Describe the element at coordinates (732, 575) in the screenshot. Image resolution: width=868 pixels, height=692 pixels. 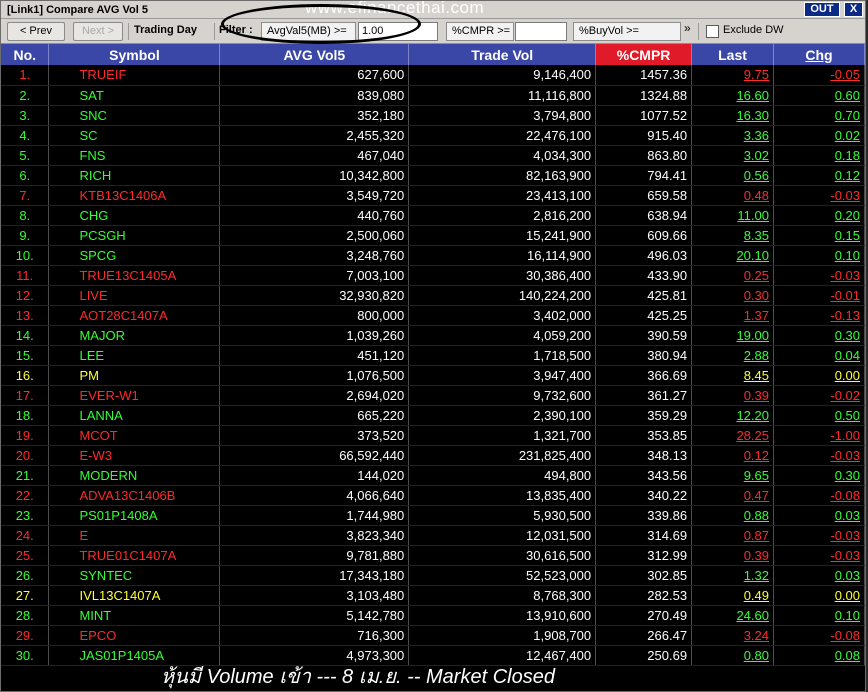
I see `row-last: 1.32` at that location.